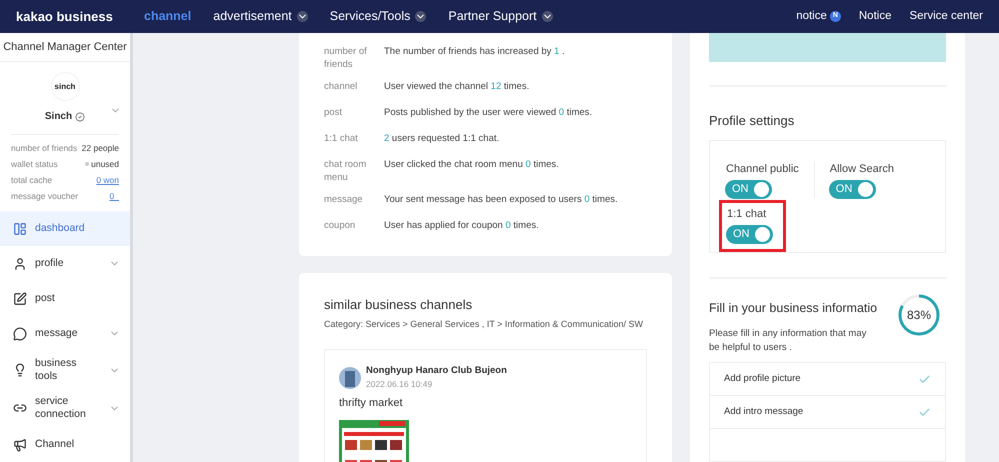 Image resolution: width=999 pixels, height=462 pixels. What do you see at coordinates (114, 196) in the screenshot?
I see `stat-link: 0_` at bounding box center [114, 196].